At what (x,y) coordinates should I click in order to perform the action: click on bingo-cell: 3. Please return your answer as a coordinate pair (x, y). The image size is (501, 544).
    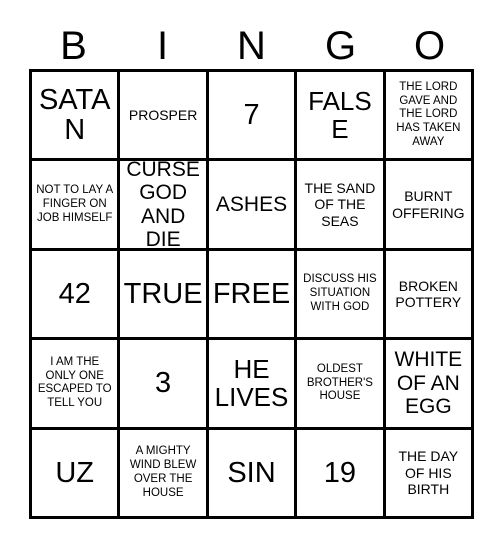
    Looking at the image, I should click on (164, 385).